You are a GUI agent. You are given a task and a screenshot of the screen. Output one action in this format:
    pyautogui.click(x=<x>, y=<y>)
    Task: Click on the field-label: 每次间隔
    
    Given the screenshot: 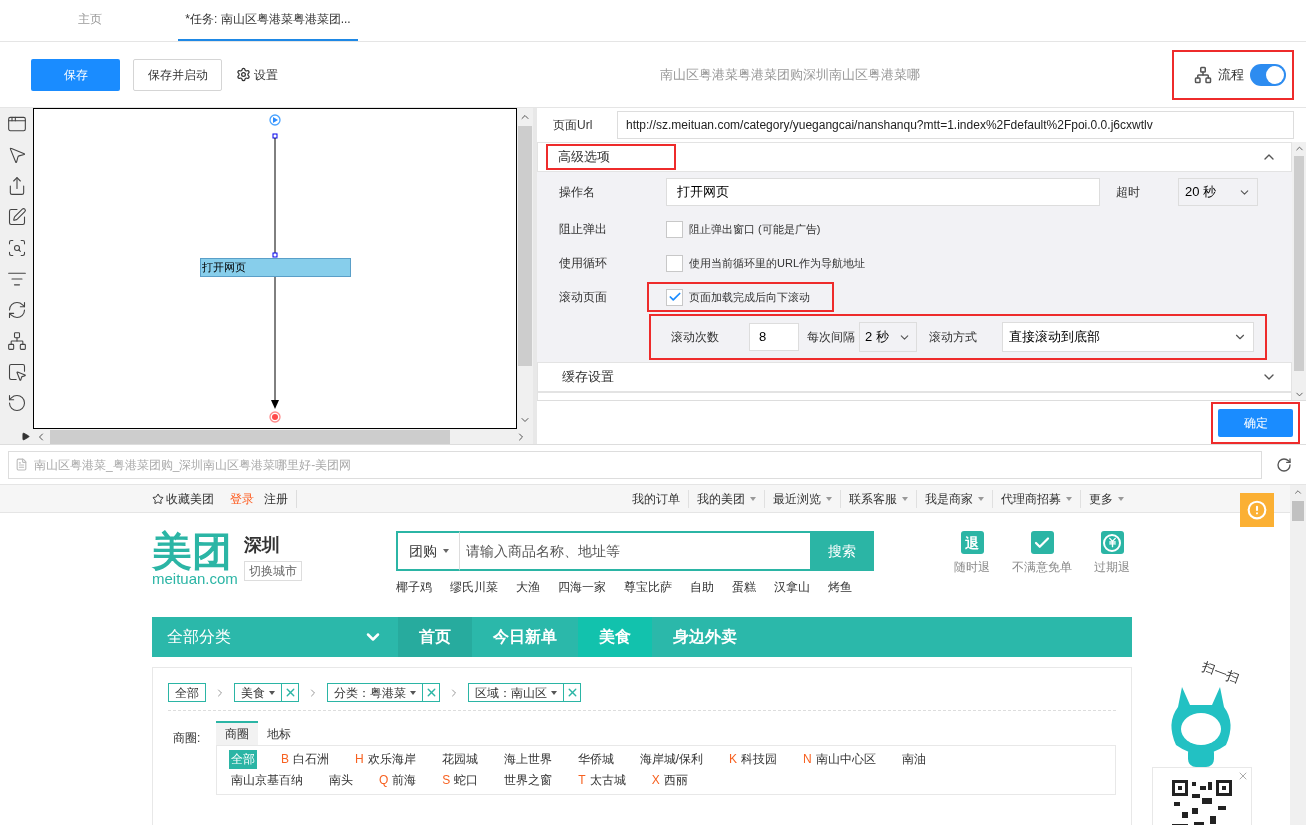 What is the action you would take?
    pyautogui.click(x=831, y=337)
    